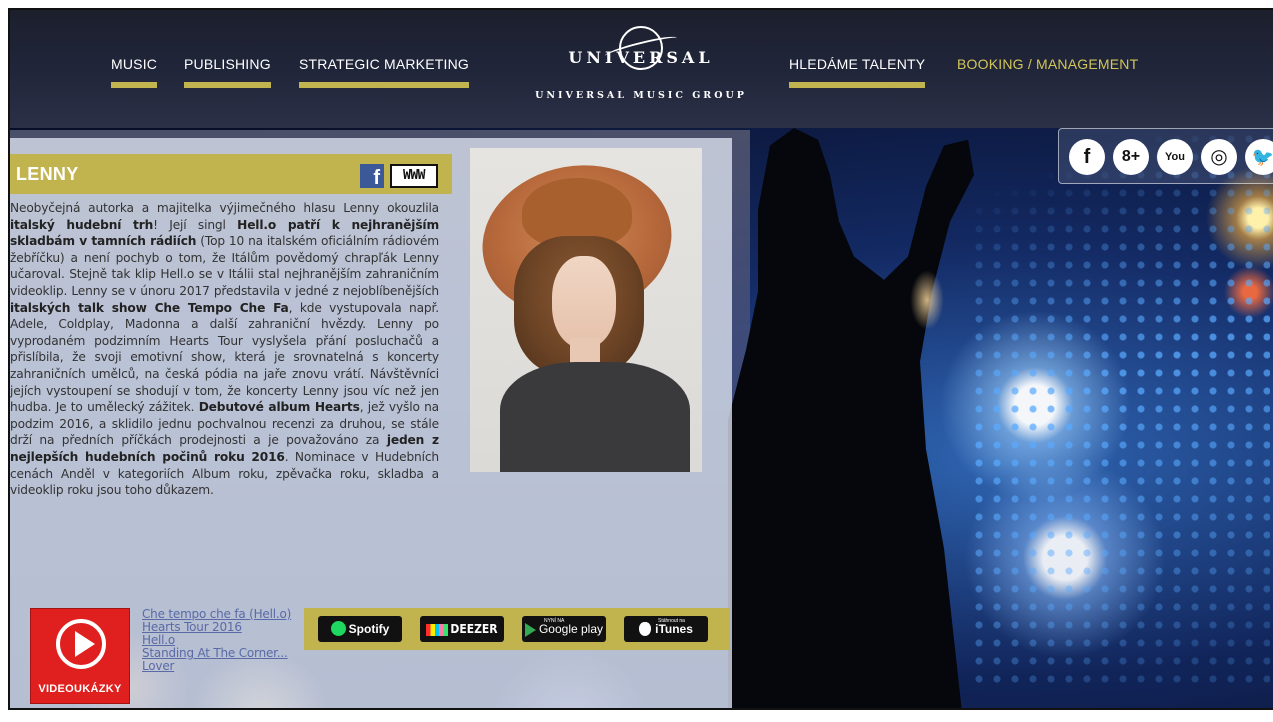  What do you see at coordinates (85, 644) in the screenshot?
I see `play-icon` at bounding box center [85, 644].